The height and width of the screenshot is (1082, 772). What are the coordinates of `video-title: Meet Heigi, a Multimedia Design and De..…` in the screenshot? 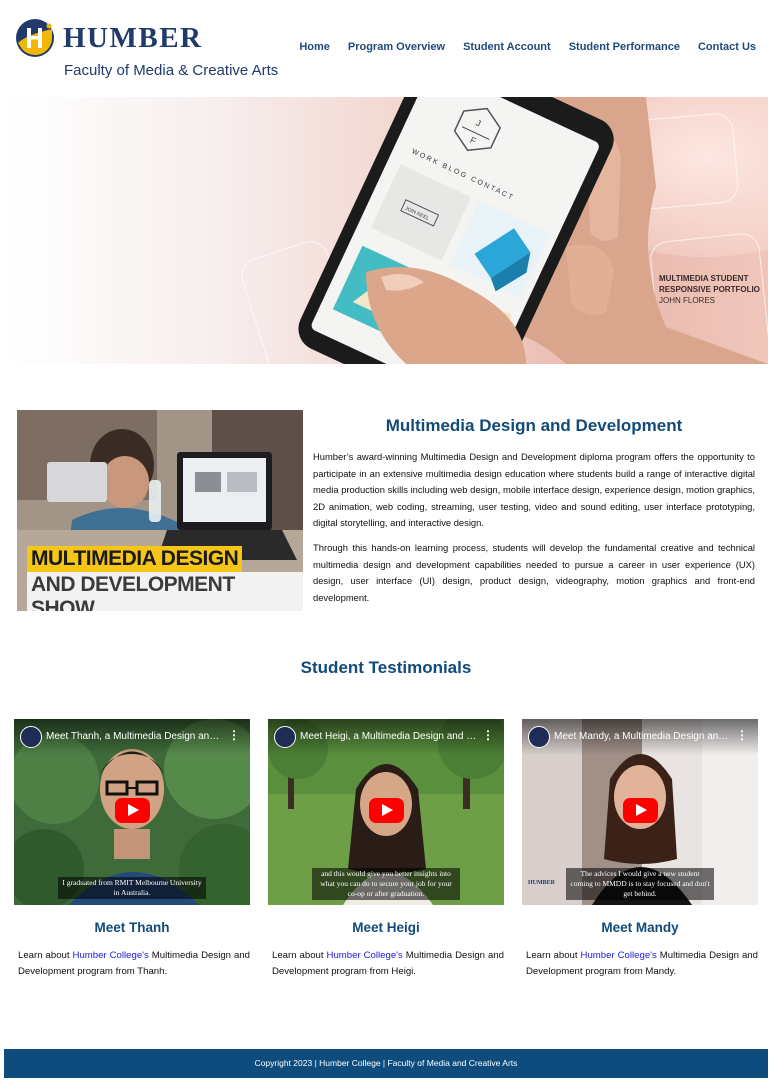 It's located at (389, 736).